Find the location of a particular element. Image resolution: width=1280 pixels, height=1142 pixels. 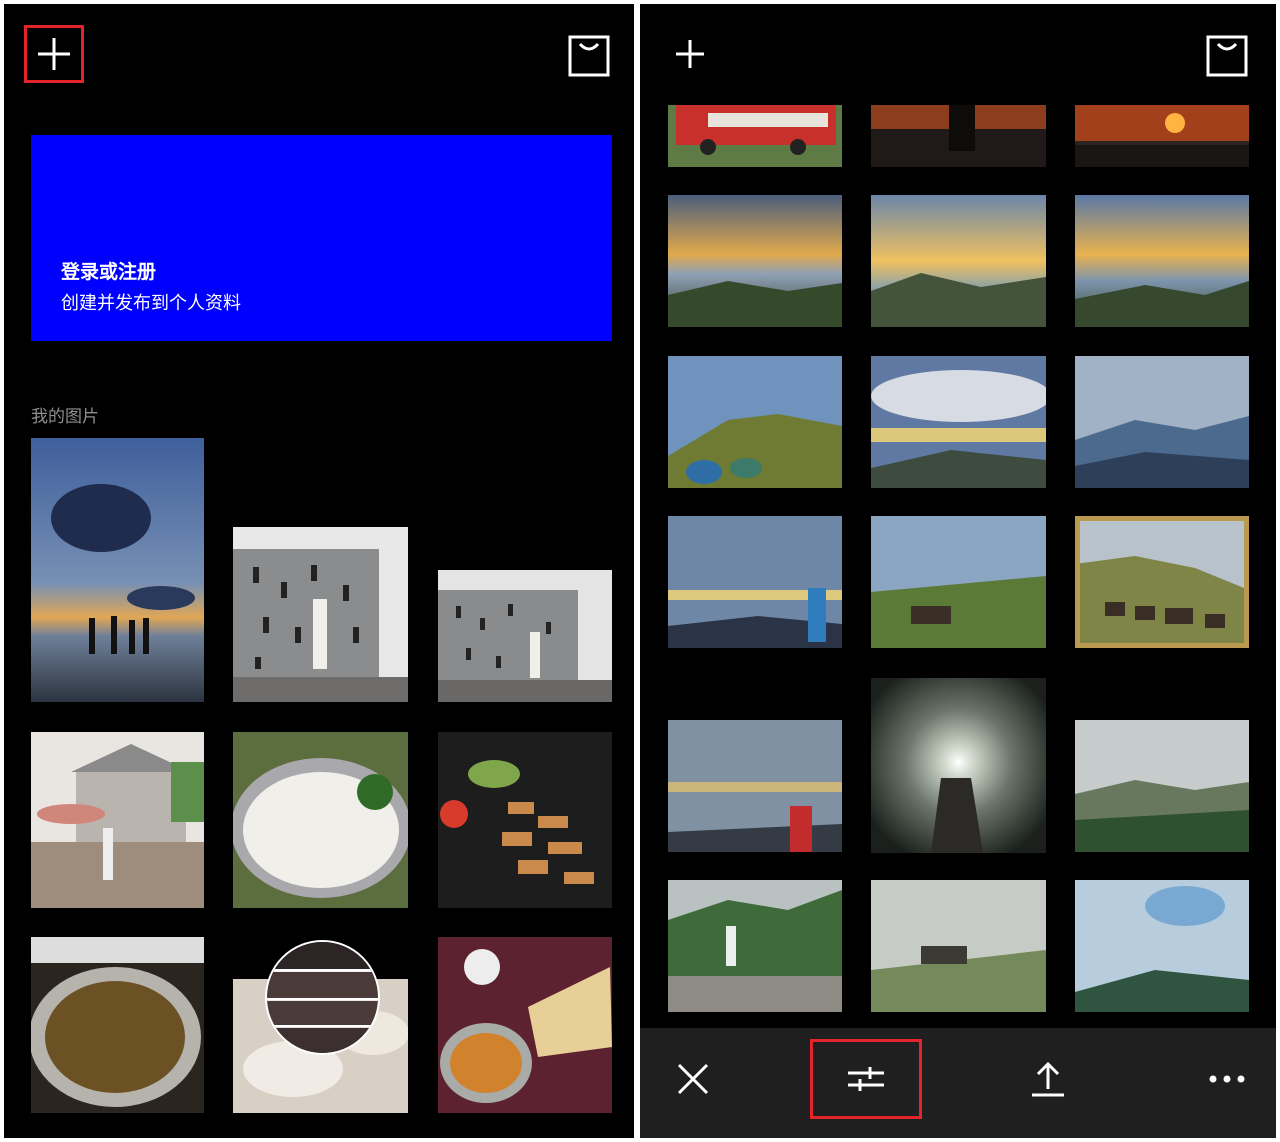

upload-icon is located at coordinates (1048, 1079).